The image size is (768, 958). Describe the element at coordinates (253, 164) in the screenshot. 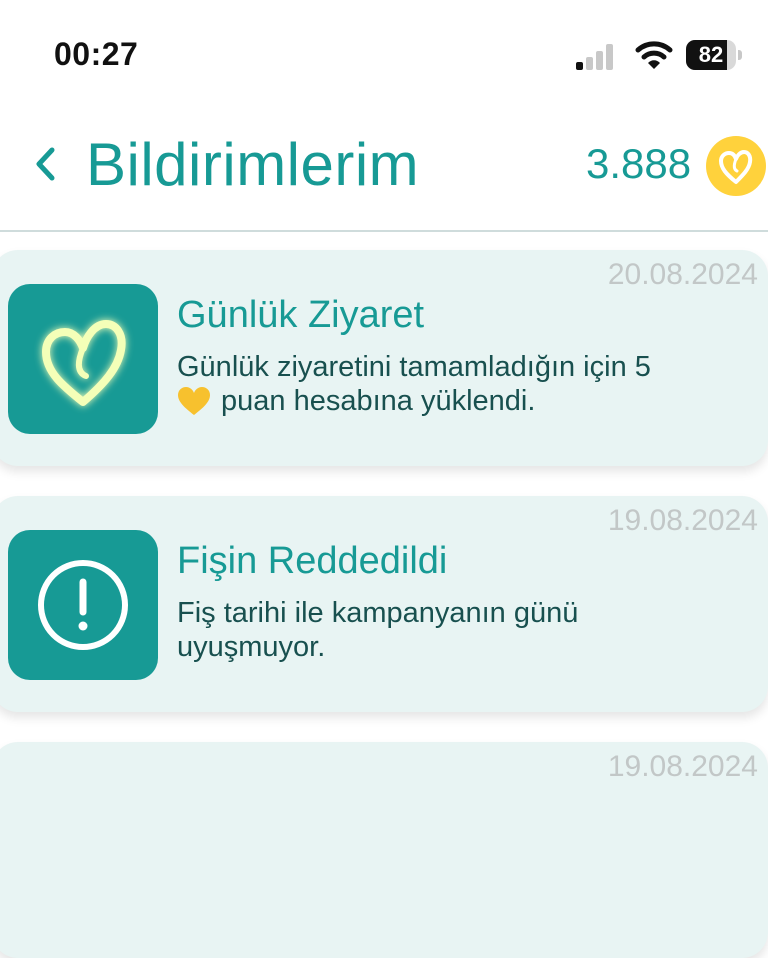

I see `page-title: Bildirimlerim` at that location.